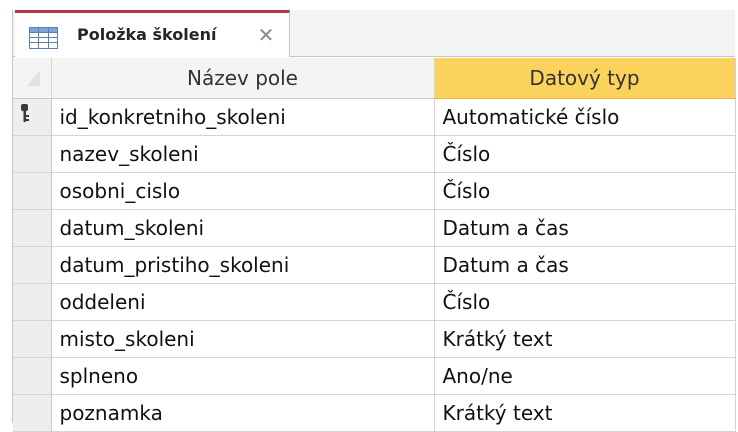 The image size is (738, 432). I want to click on grid-header-row: Název pole Datový typ, so click(374, 78).